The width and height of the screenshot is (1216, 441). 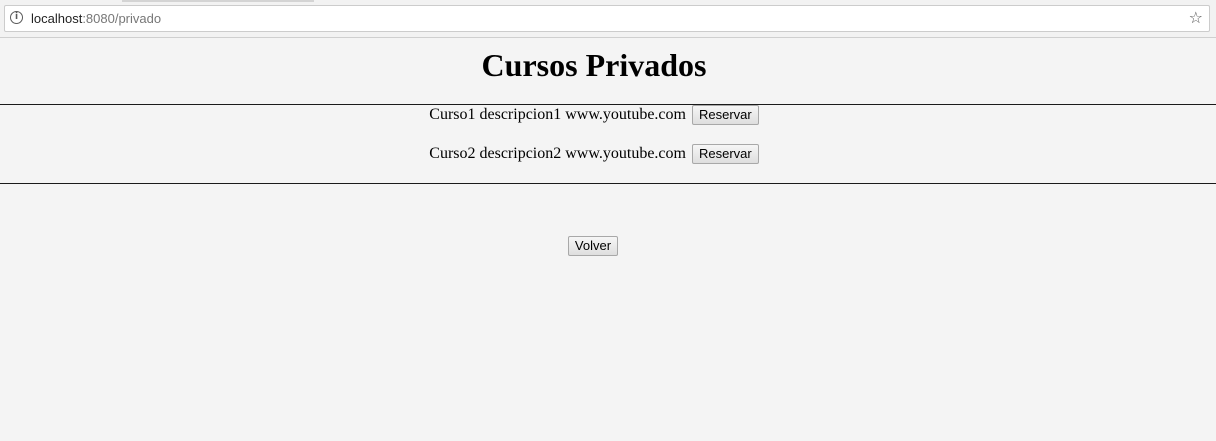 What do you see at coordinates (218, 1) in the screenshot?
I see `tab-edge` at bounding box center [218, 1].